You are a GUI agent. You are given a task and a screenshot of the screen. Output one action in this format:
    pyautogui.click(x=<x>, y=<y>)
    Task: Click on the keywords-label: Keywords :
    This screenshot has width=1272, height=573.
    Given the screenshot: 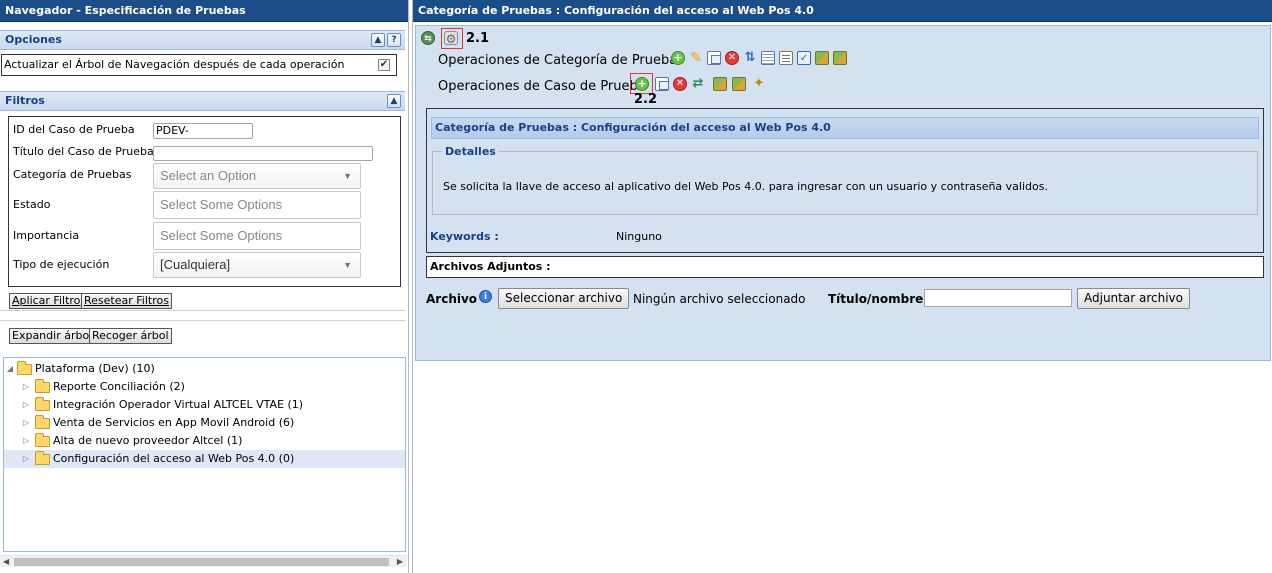 What is the action you would take?
    pyautogui.click(x=464, y=236)
    